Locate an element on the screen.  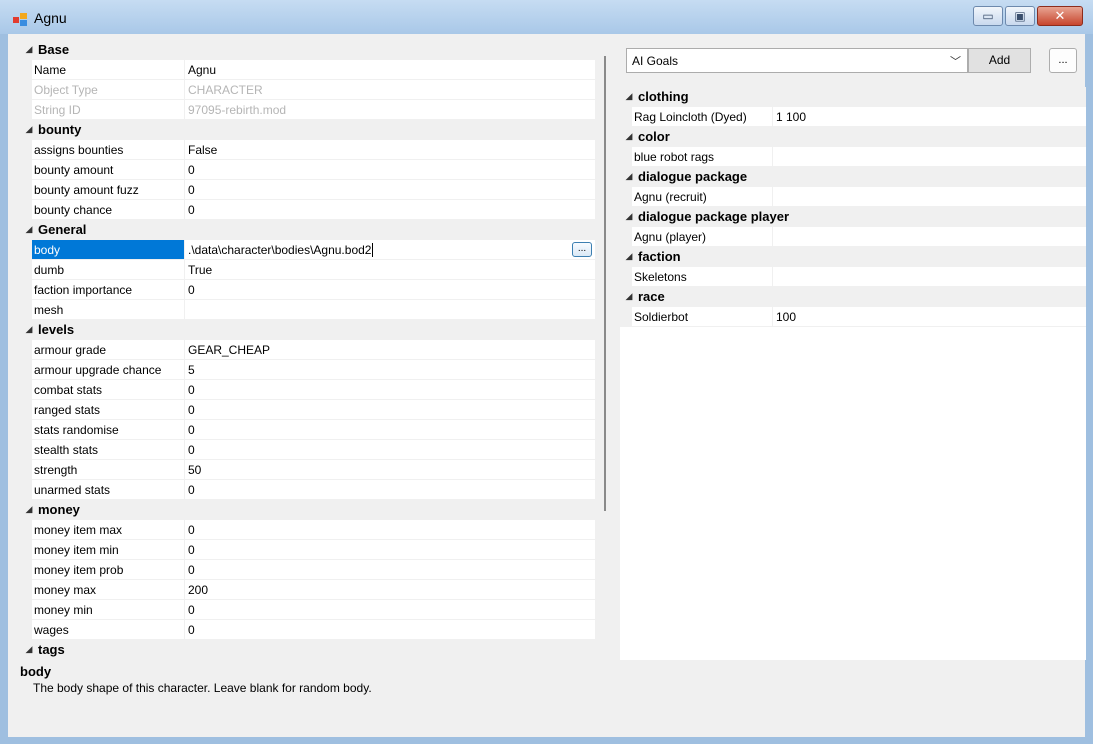
property-row: blue robot rags is located at coordinates (853, 157).